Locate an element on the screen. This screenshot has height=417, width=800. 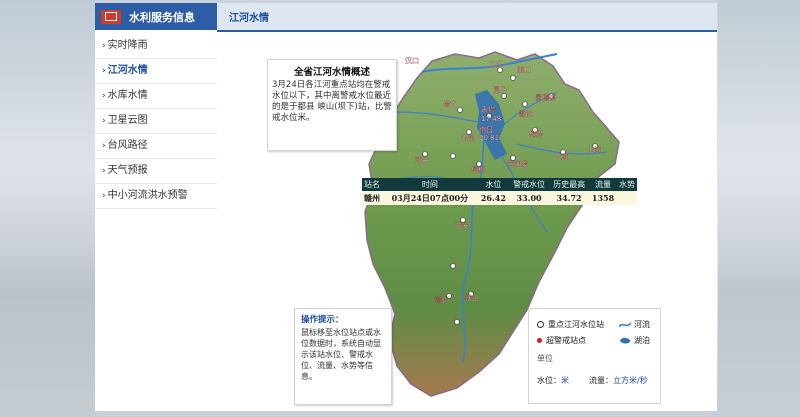
sidebar-item-satellite: › 卫星云图 is located at coordinates (156, 121).